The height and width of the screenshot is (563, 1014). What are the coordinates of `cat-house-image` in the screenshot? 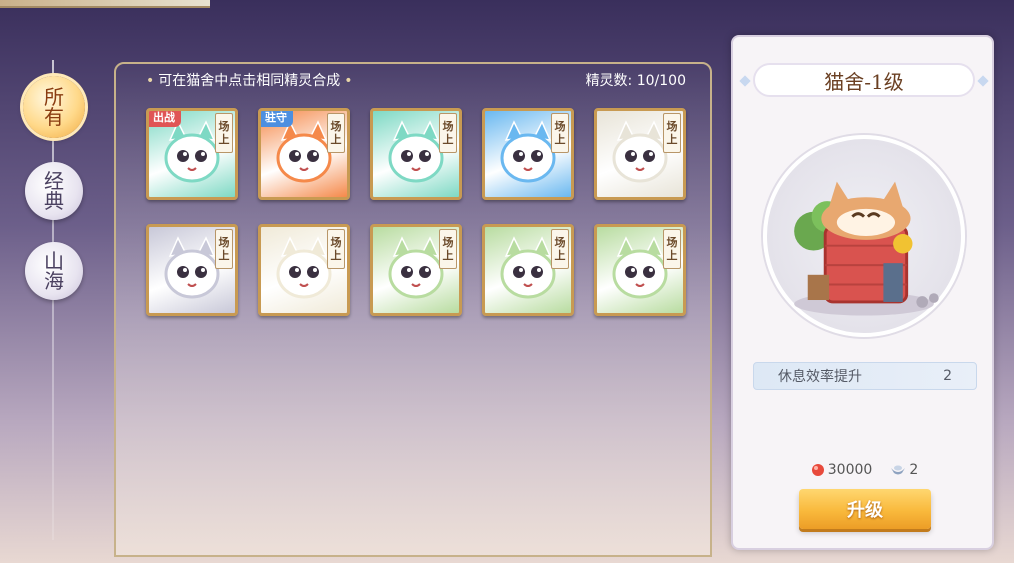 It's located at (864, 236).